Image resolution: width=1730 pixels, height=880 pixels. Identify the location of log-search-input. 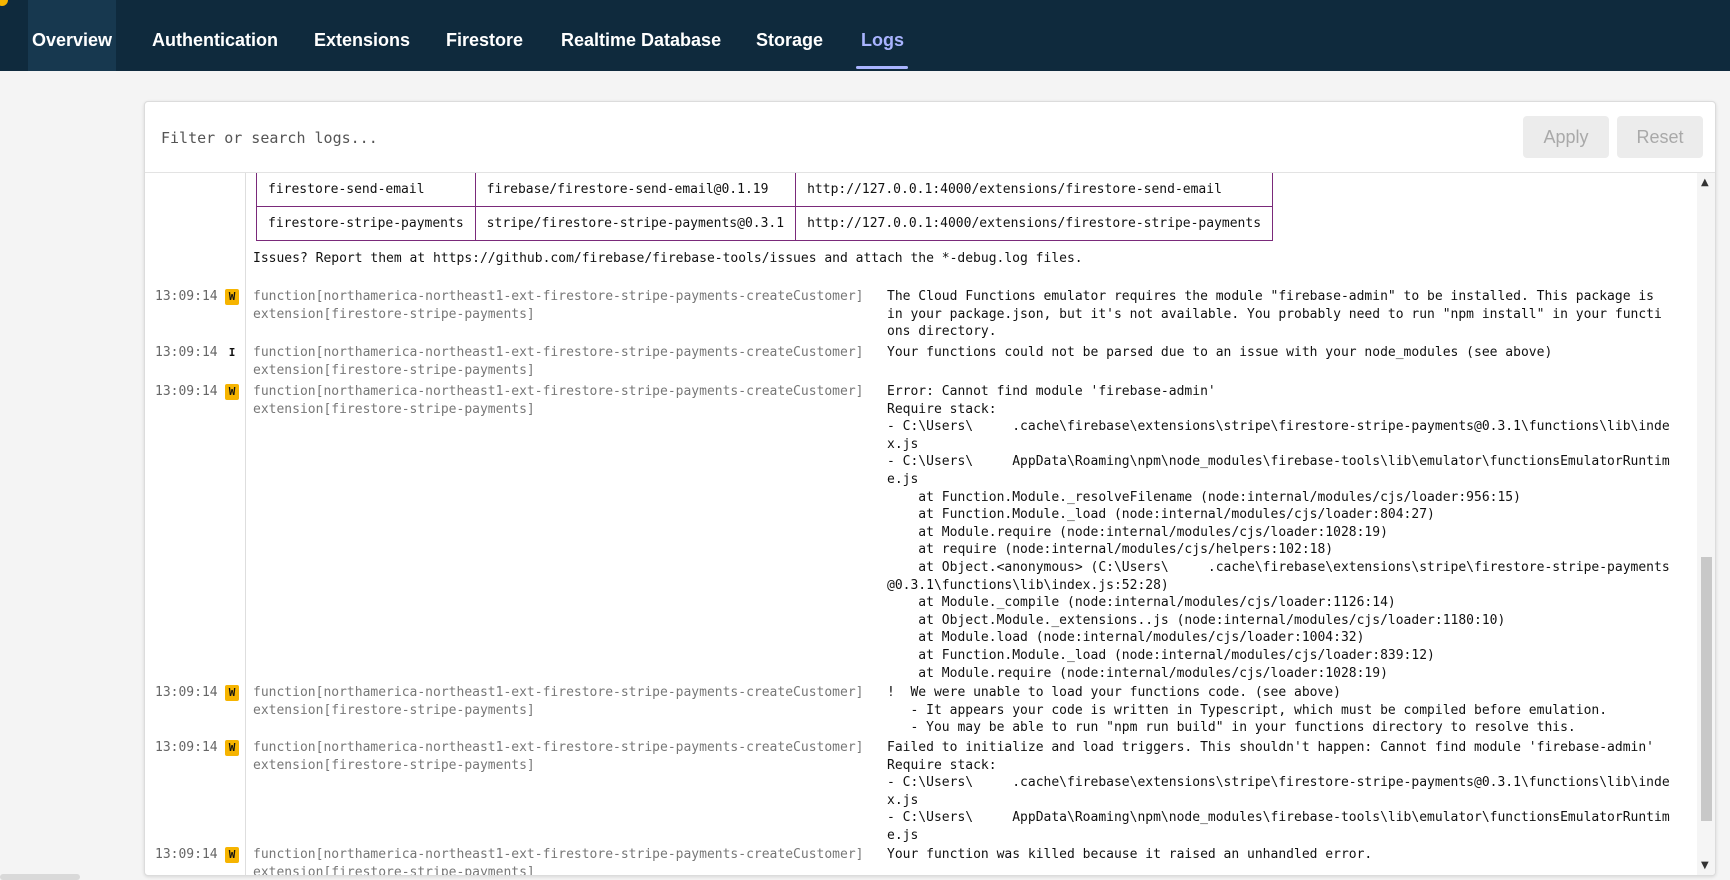
(811, 138).